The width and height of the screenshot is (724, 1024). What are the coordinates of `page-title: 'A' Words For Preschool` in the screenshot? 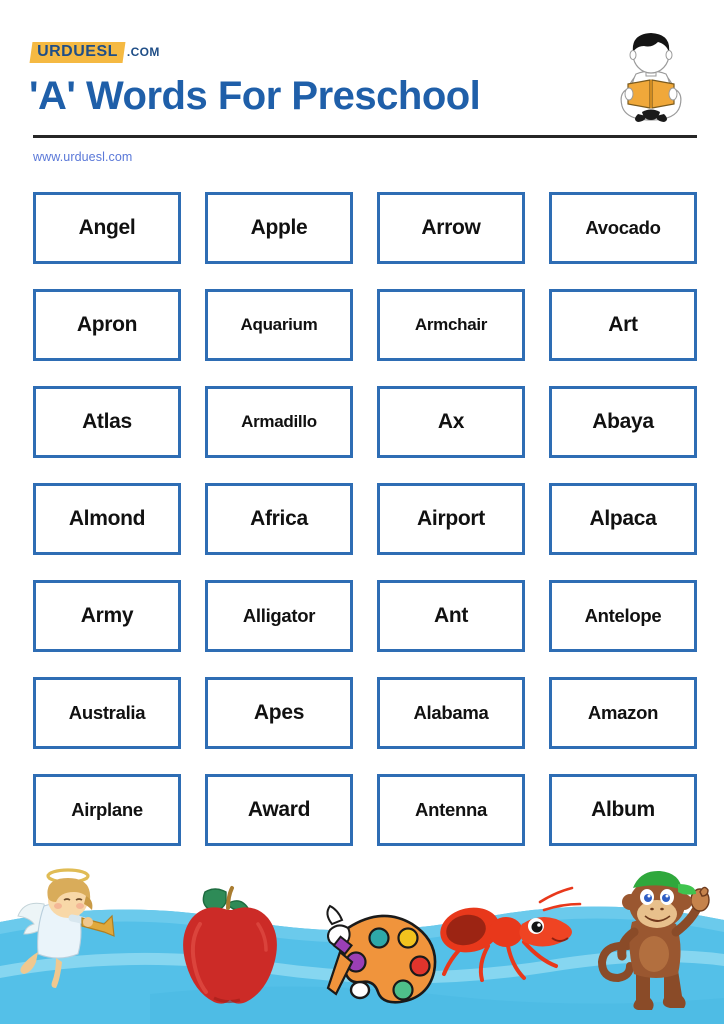 It's located at (255, 96).